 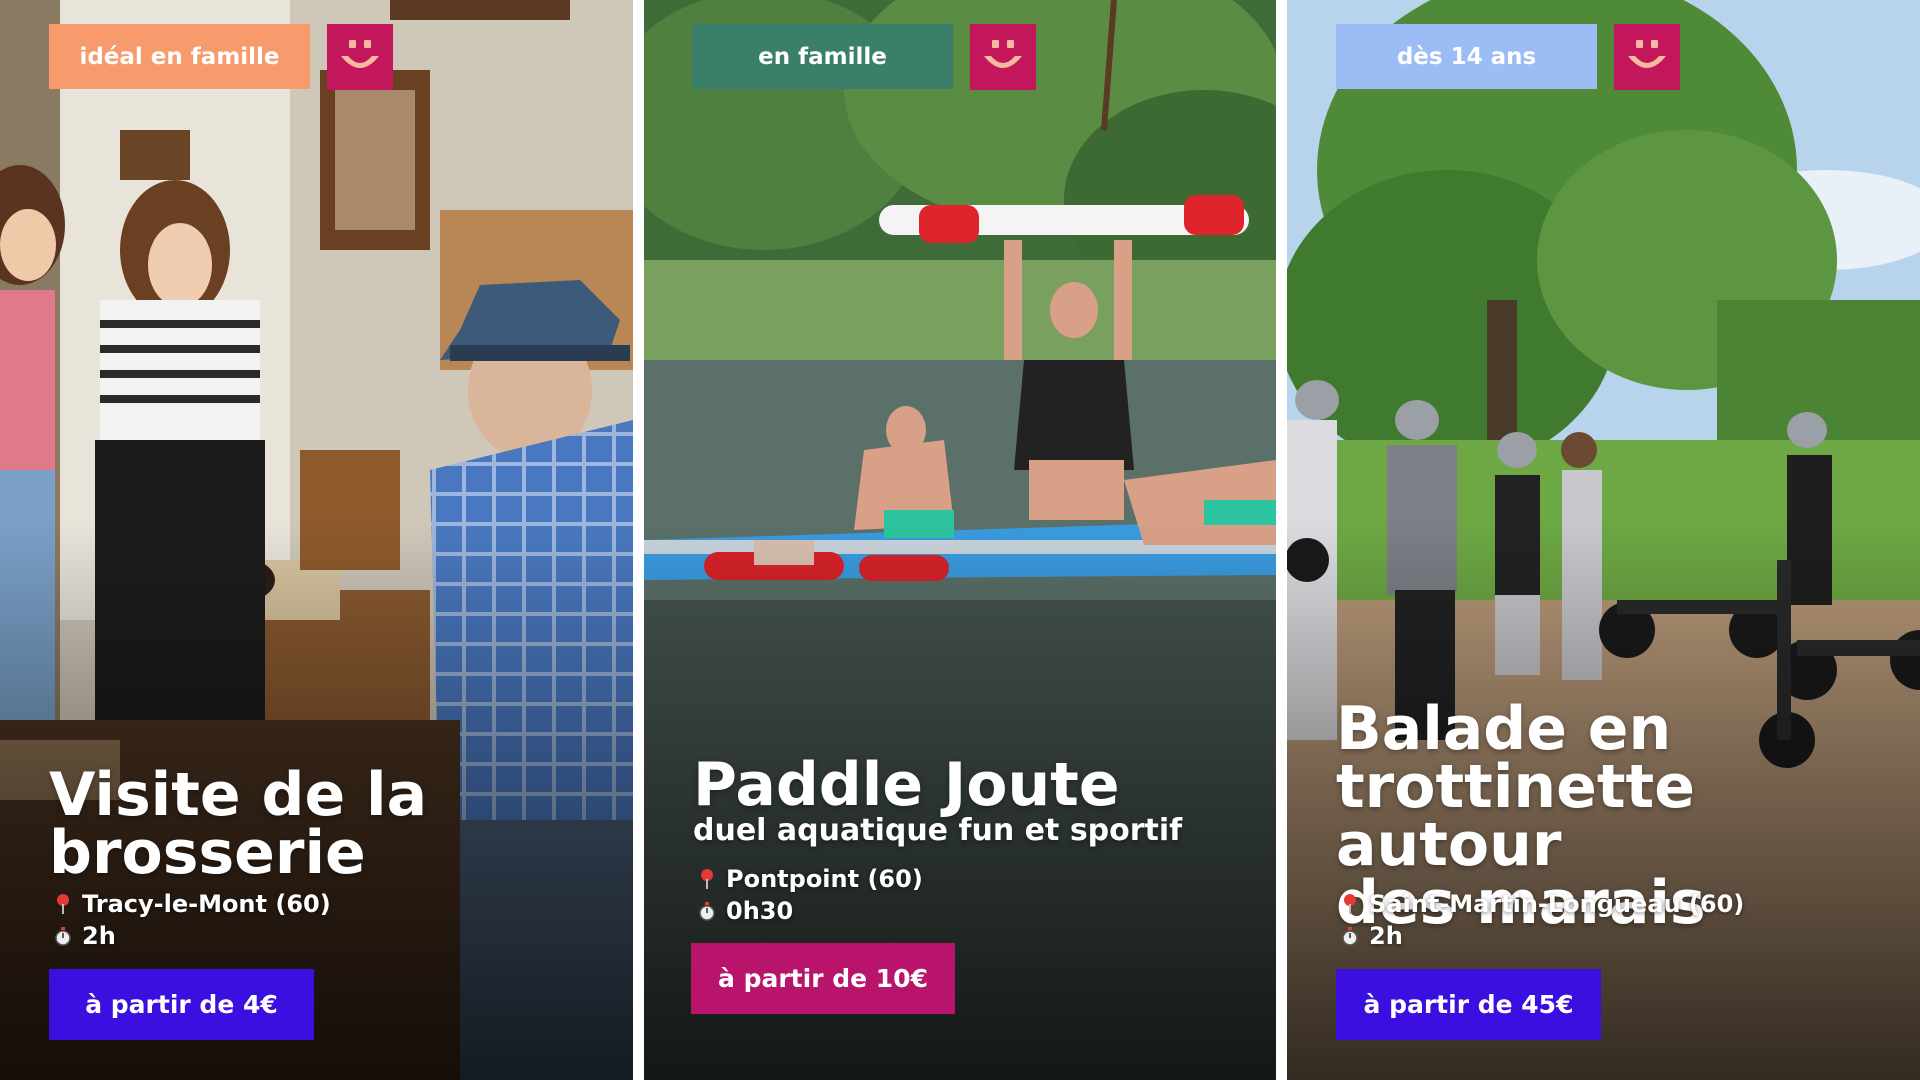 I want to click on activity-subtitle: duel aquatique fun et sportif, so click(x=938, y=830).